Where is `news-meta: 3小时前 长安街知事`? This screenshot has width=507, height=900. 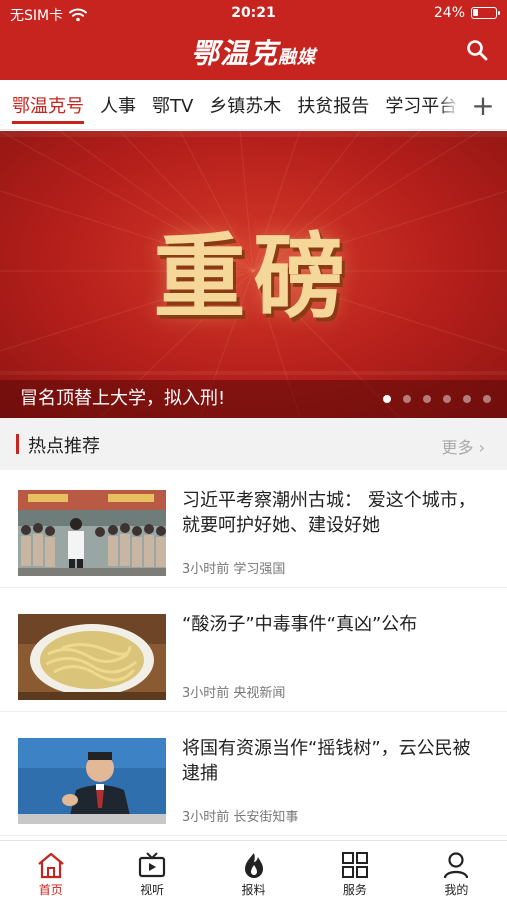 news-meta: 3小时前 长安街知事 is located at coordinates (240, 815).